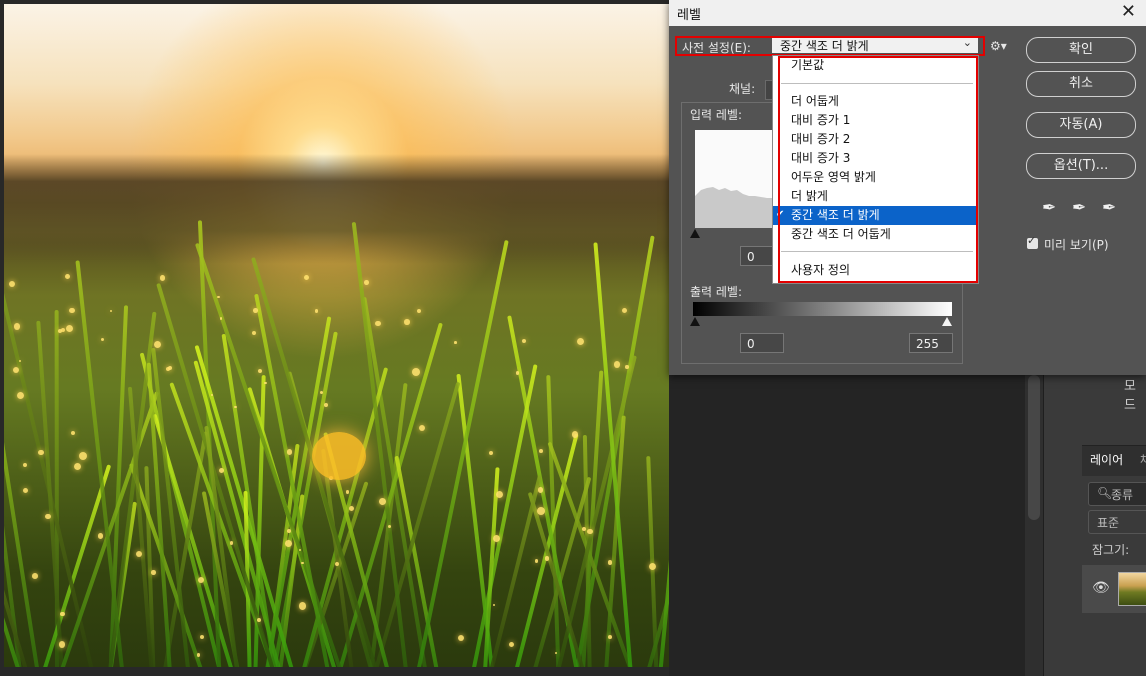 The image size is (1146, 676). I want to click on lock-label: 잠그기:, so click(1111, 550).